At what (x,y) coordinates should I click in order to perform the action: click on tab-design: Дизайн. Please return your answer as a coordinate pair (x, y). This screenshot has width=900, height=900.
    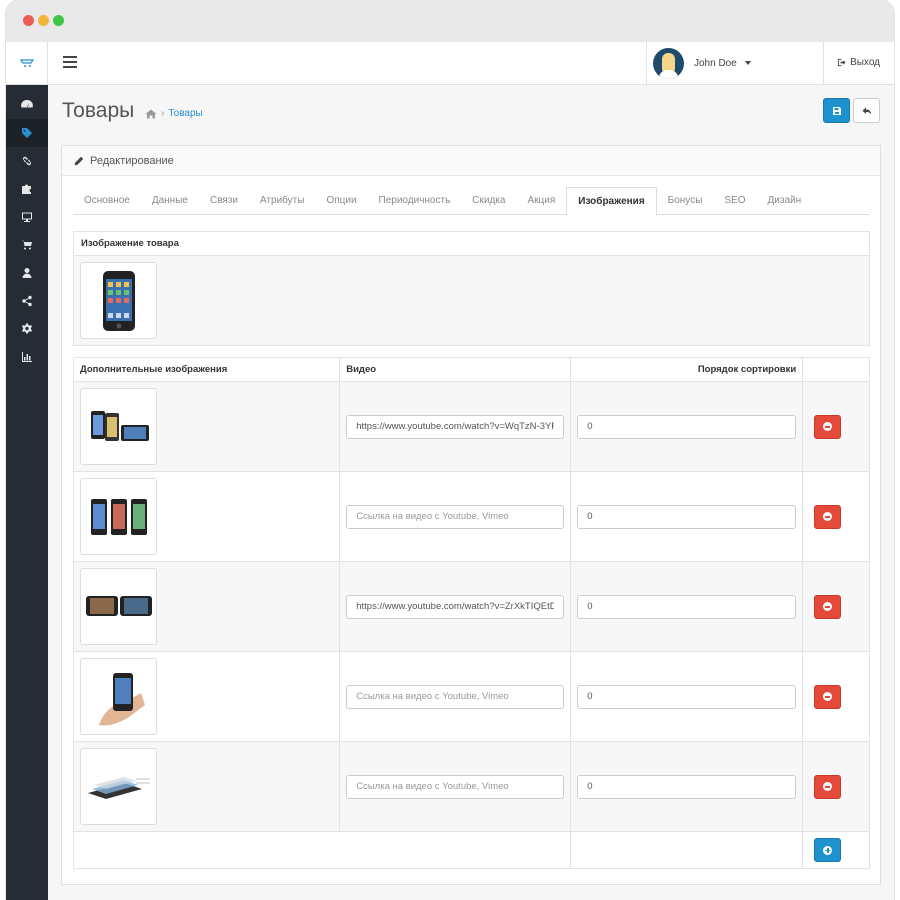
    Looking at the image, I should click on (785, 200).